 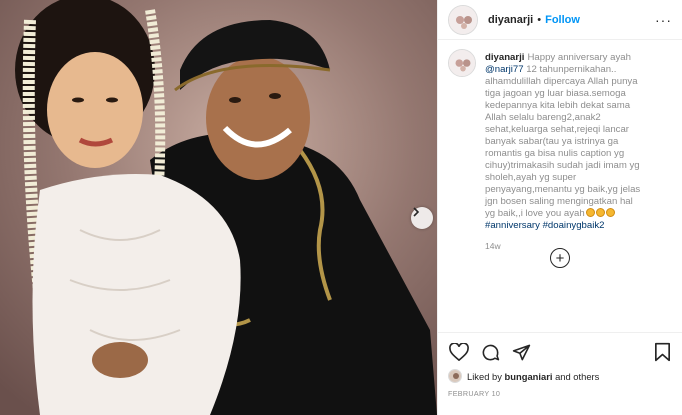 I want to click on caption-line: banyak sabar(tau ya istrinya ga, so click(x=552, y=141).